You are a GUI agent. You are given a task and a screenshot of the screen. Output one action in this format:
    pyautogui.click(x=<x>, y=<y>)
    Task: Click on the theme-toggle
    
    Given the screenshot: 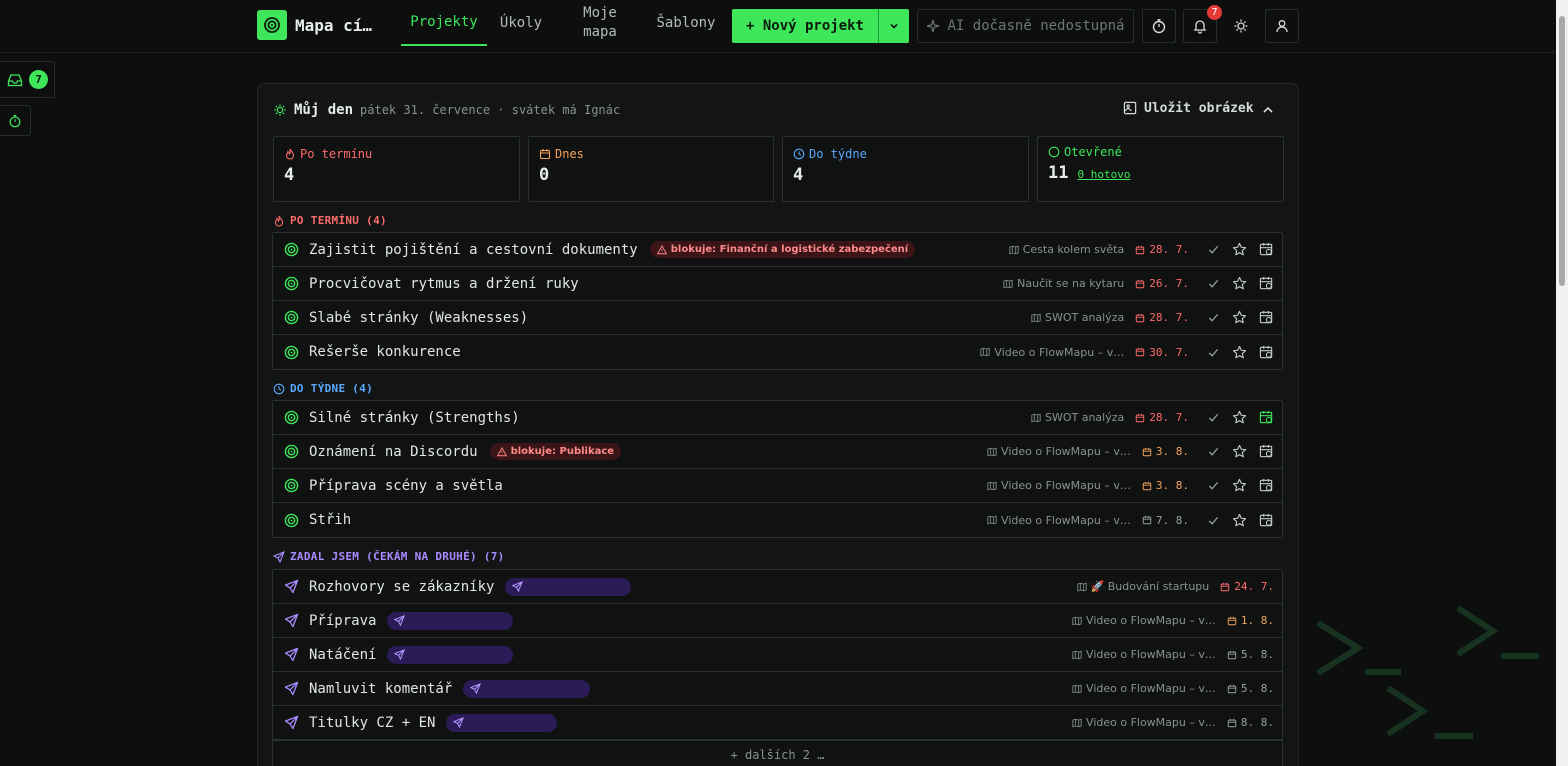 What is the action you would take?
    pyautogui.click(x=1241, y=26)
    